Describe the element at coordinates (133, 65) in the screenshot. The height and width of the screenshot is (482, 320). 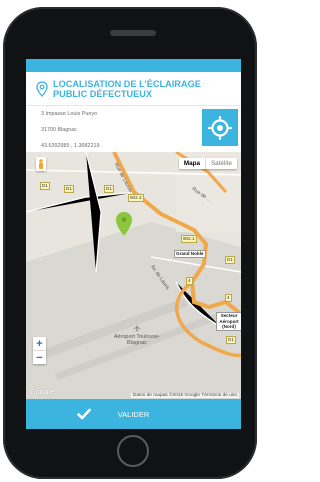
I see `status-bar` at that location.